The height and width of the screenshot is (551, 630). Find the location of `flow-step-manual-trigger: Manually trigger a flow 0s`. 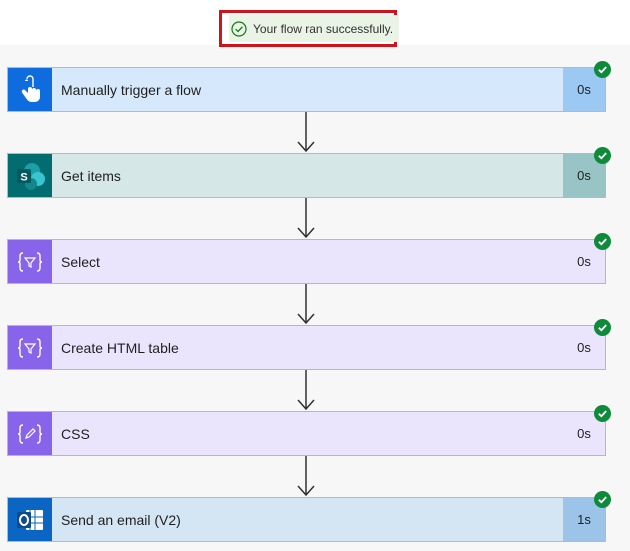

flow-step-manual-trigger: Manually trigger a flow 0s is located at coordinates (309, 86).